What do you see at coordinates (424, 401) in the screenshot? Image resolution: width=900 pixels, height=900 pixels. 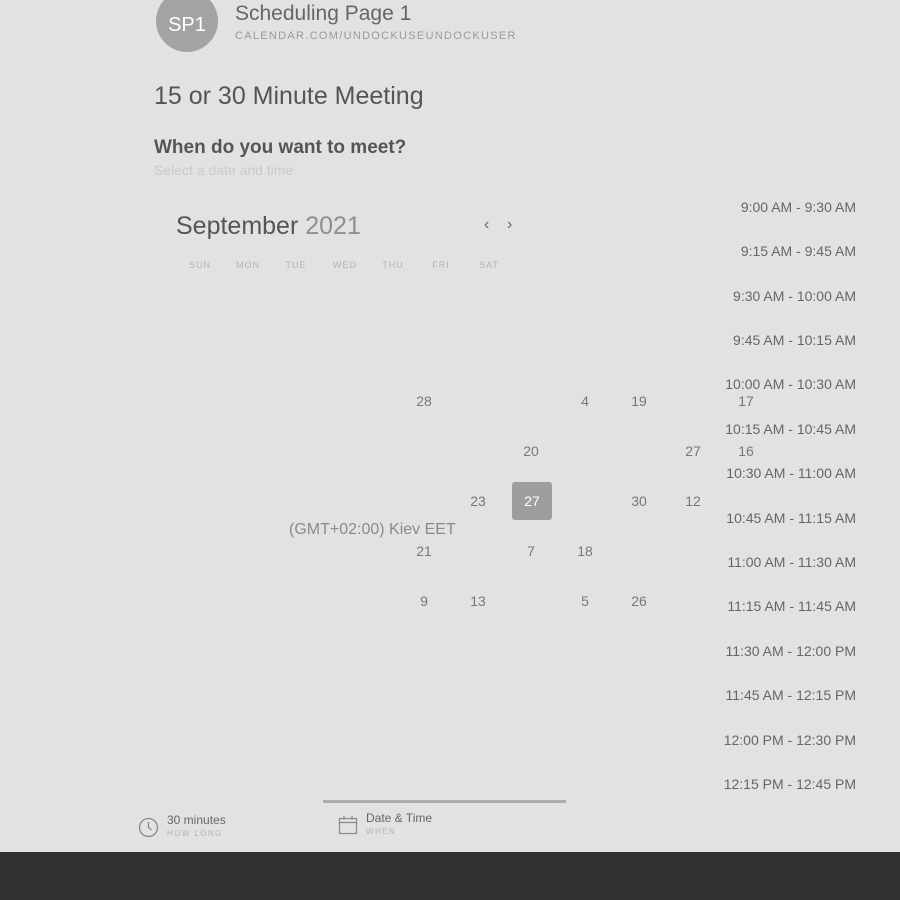 I see `calendar-day: 28` at bounding box center [424, 401].